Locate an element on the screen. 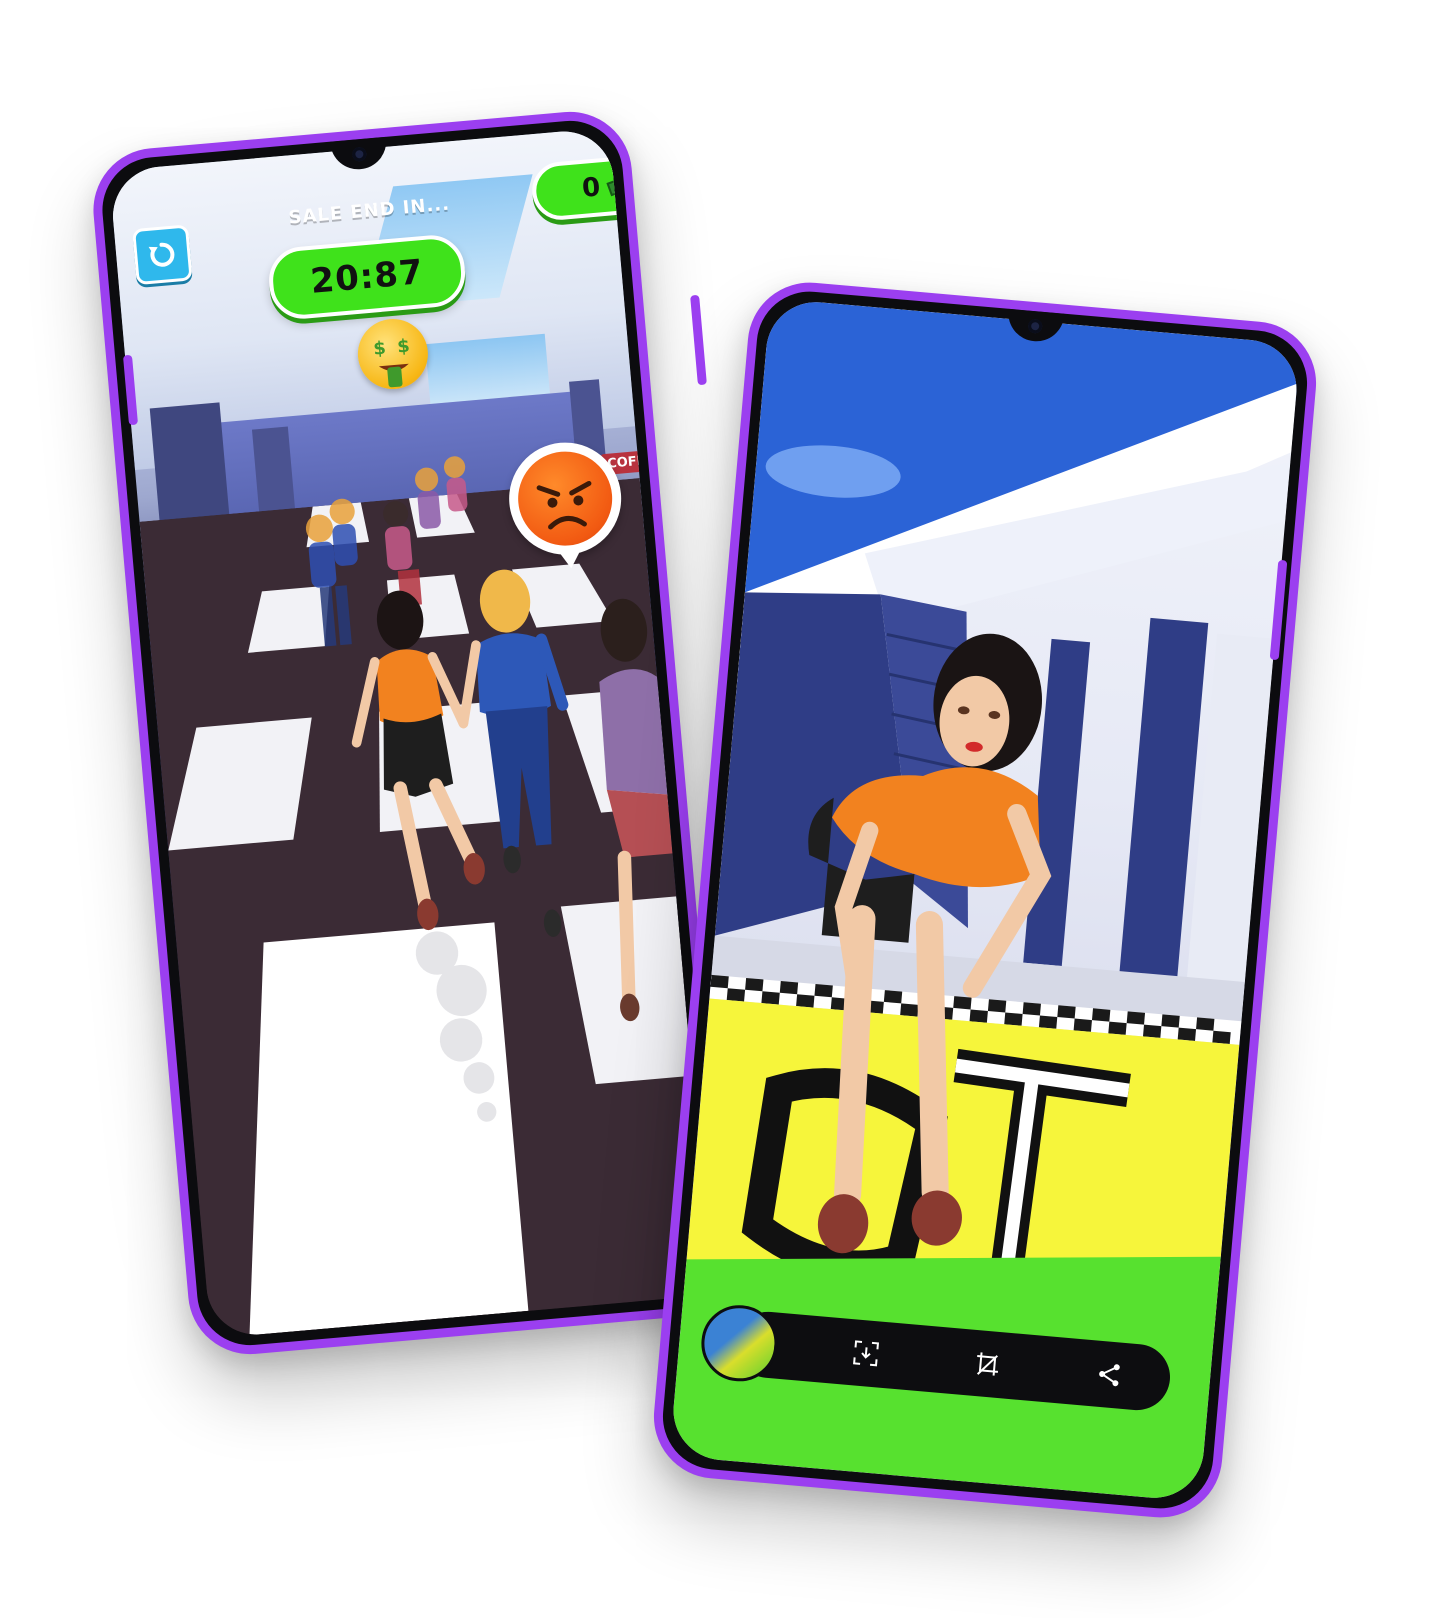 The image size is (1440, 1618). cash-icon is located at coordinates (620, 185).